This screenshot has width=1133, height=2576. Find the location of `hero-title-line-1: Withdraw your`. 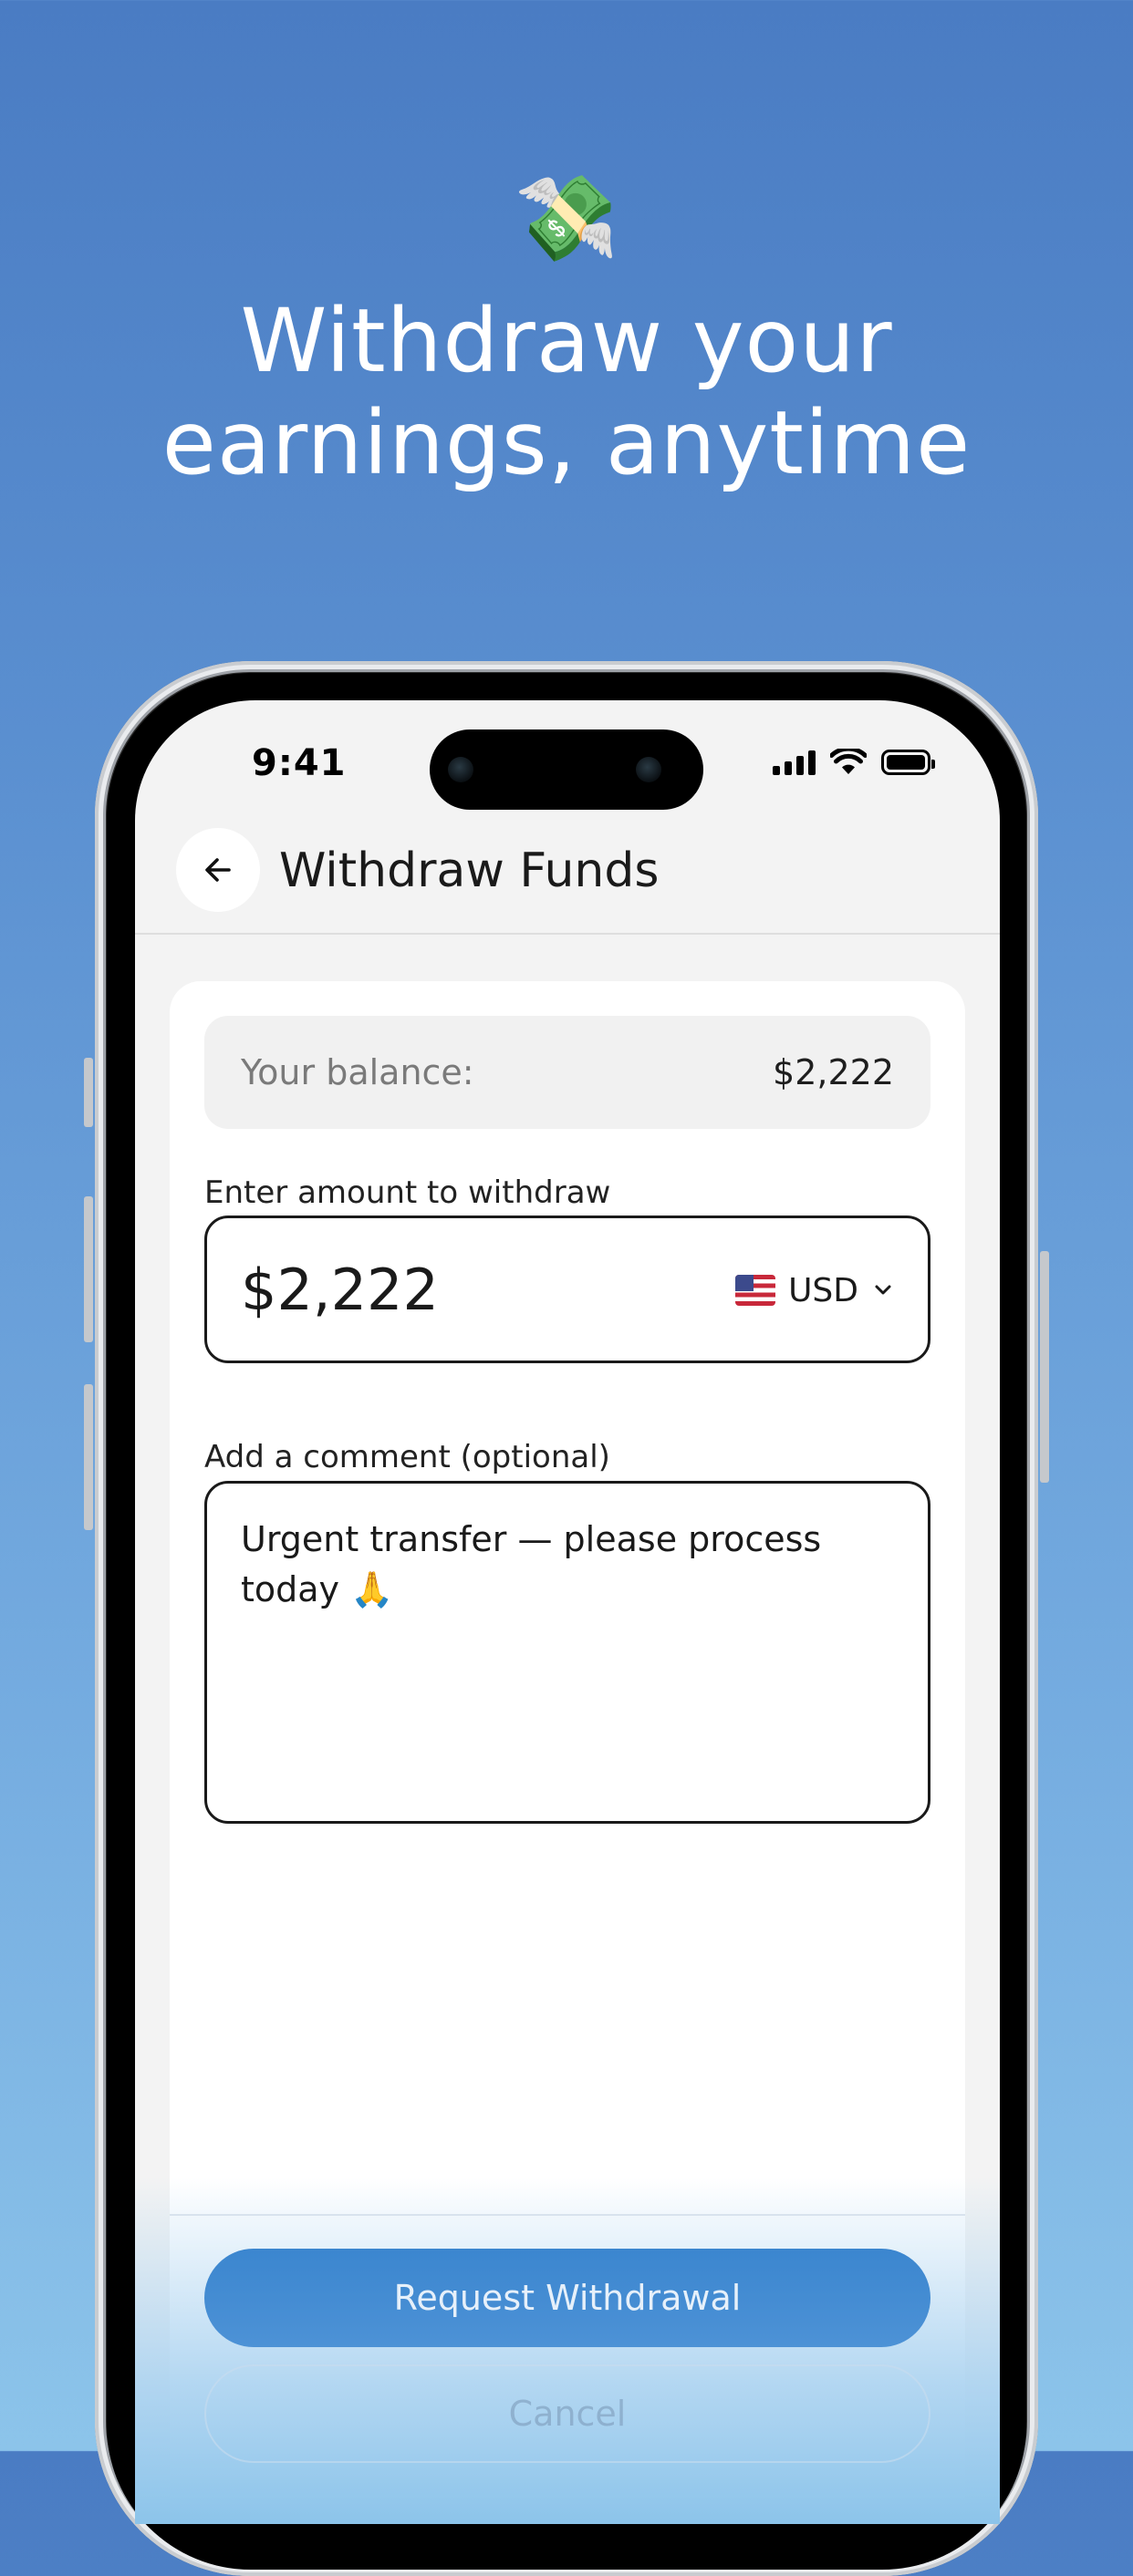

hero-title-line-1: Withdraw your is located at coordinates (566, 341).